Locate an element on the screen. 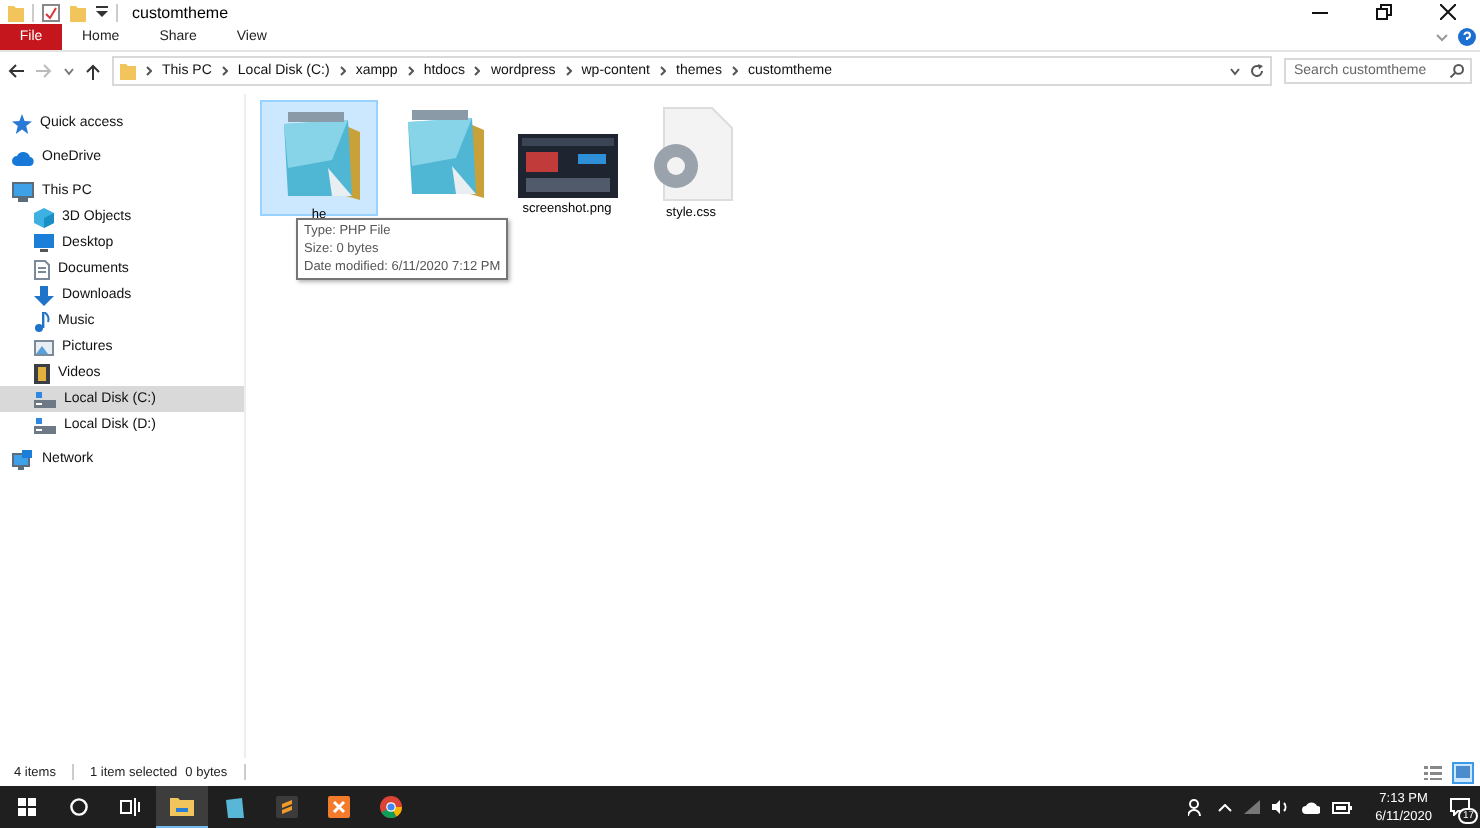 The image size is (1480, 828). document-icon is located at coordinates (42, 269).